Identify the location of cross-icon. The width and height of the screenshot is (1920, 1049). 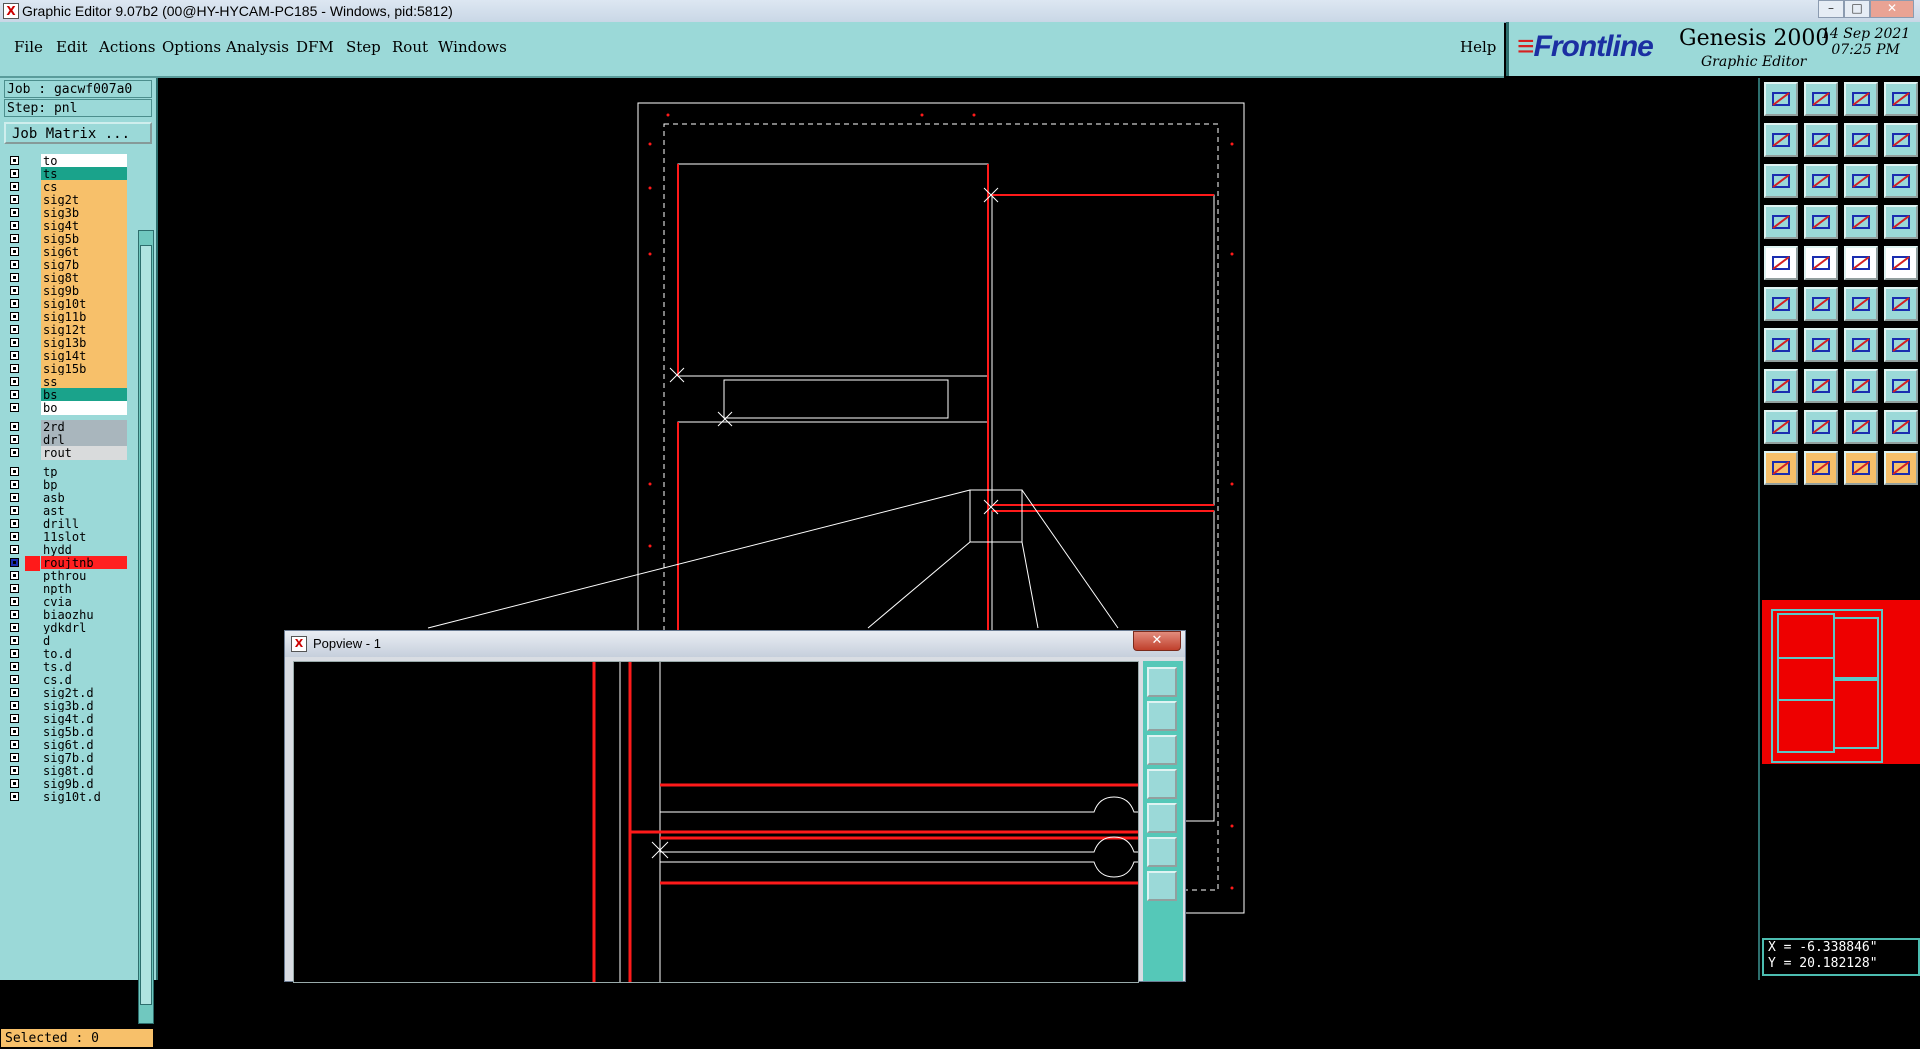
(1821, 304).